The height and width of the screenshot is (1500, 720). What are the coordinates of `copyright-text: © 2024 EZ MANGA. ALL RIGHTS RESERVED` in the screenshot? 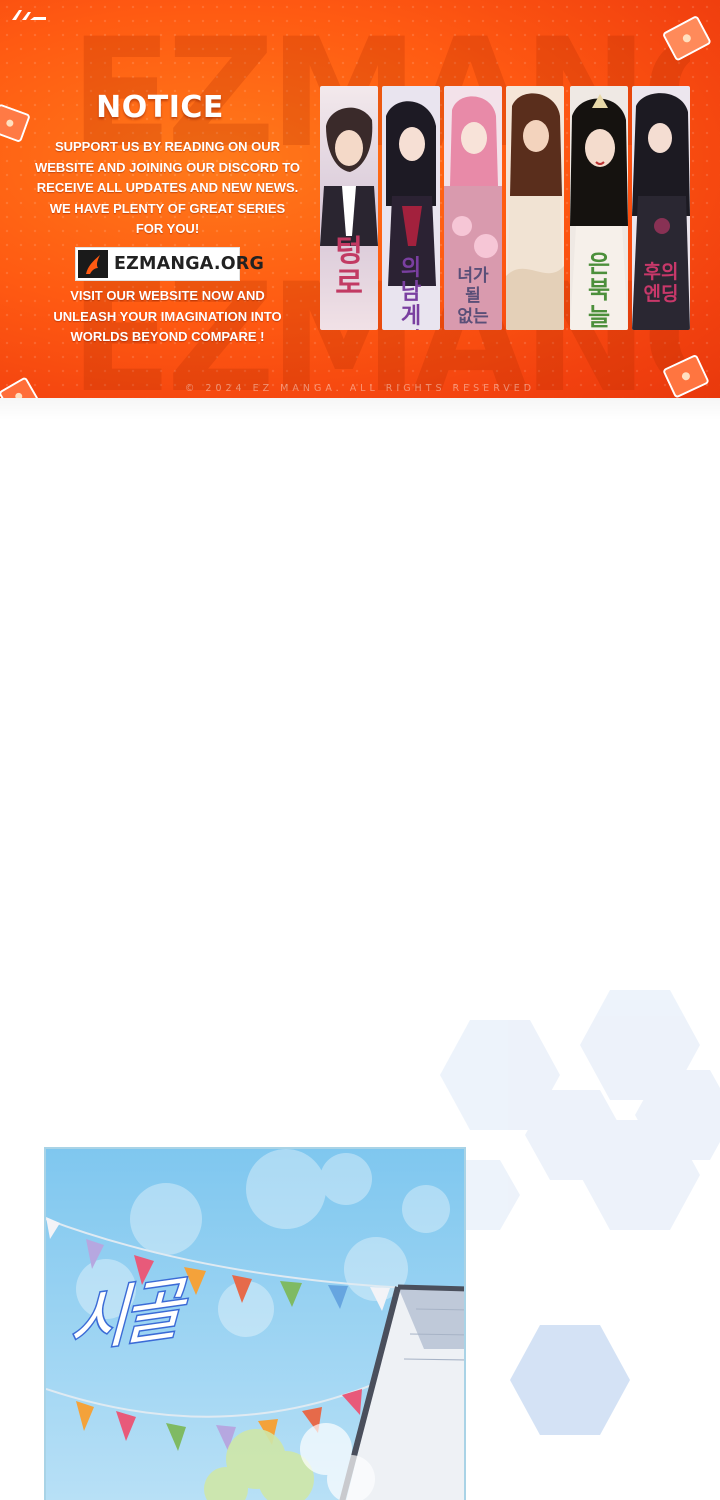 It's located at (360, 388).